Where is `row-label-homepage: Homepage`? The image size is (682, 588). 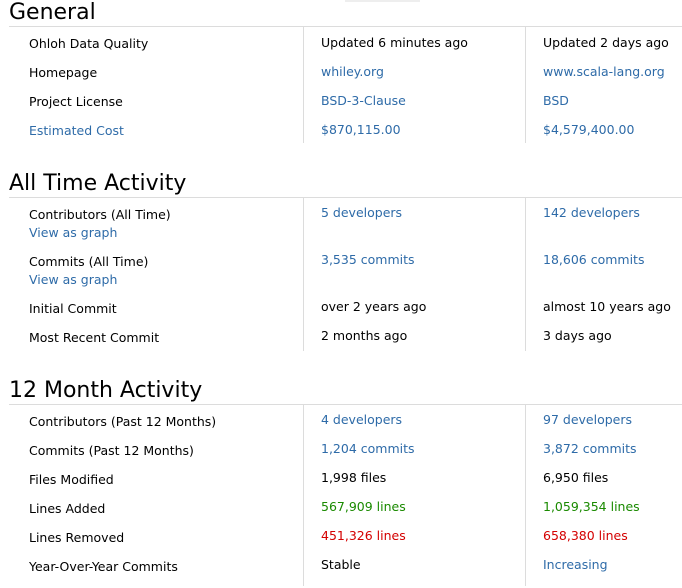 row-label-homepage: Homepage is located at coordinates (63, 72).